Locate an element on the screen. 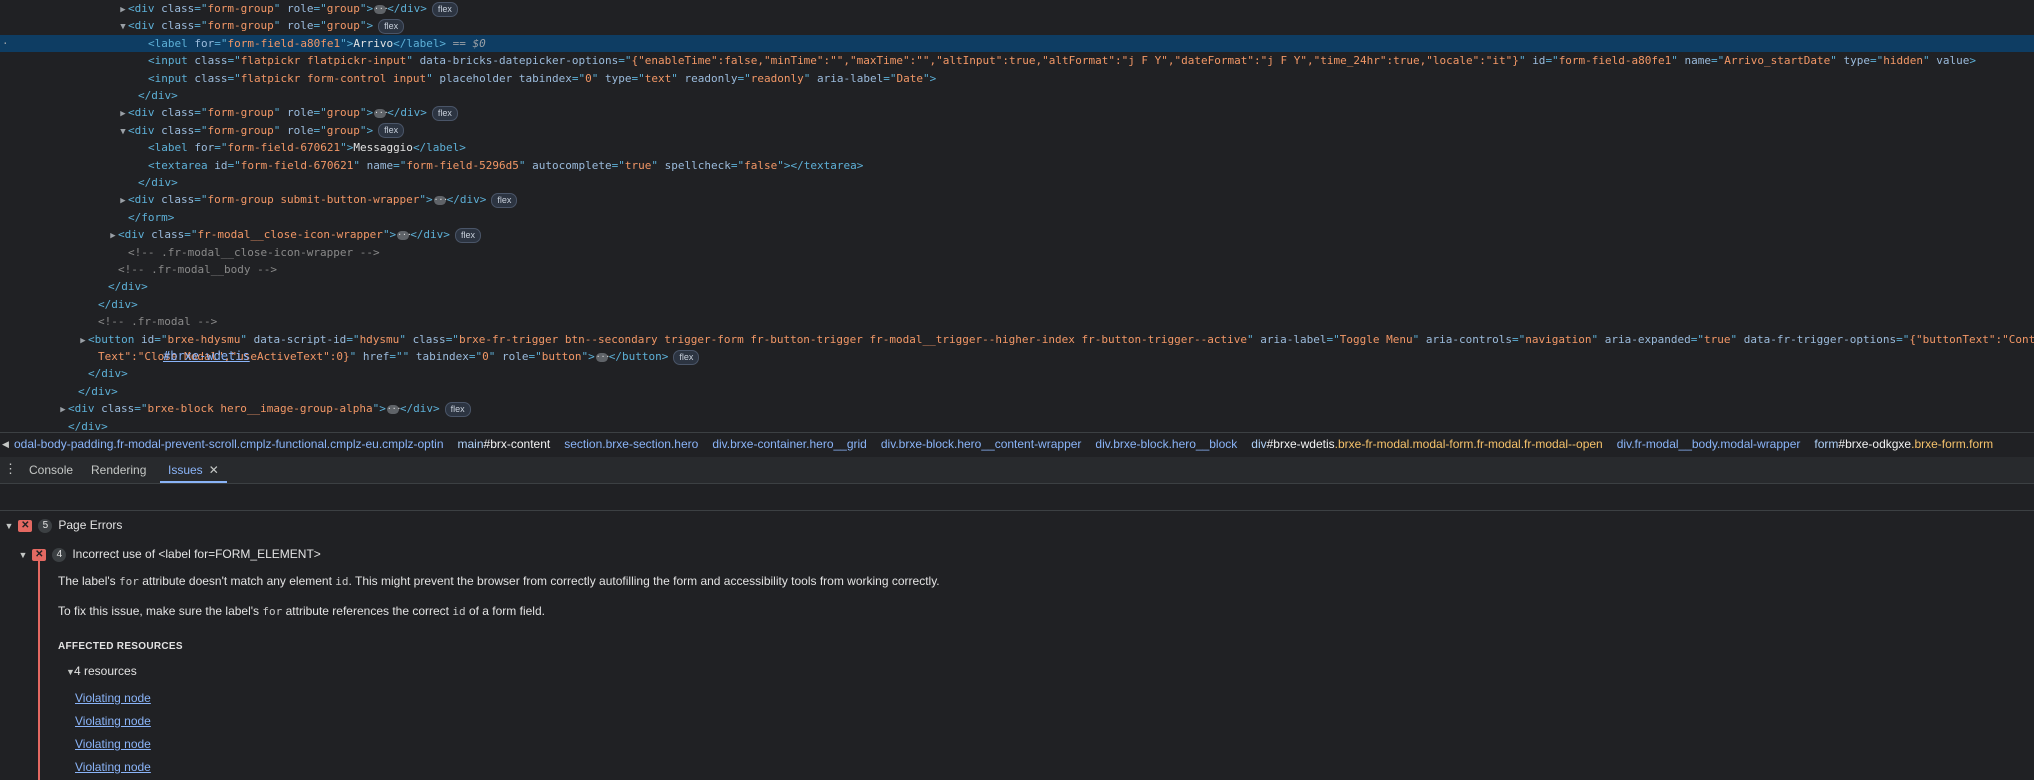 This screenshot has height=780, width=2034. tab-issues-label: Issues is located at coordinates (185, 470).